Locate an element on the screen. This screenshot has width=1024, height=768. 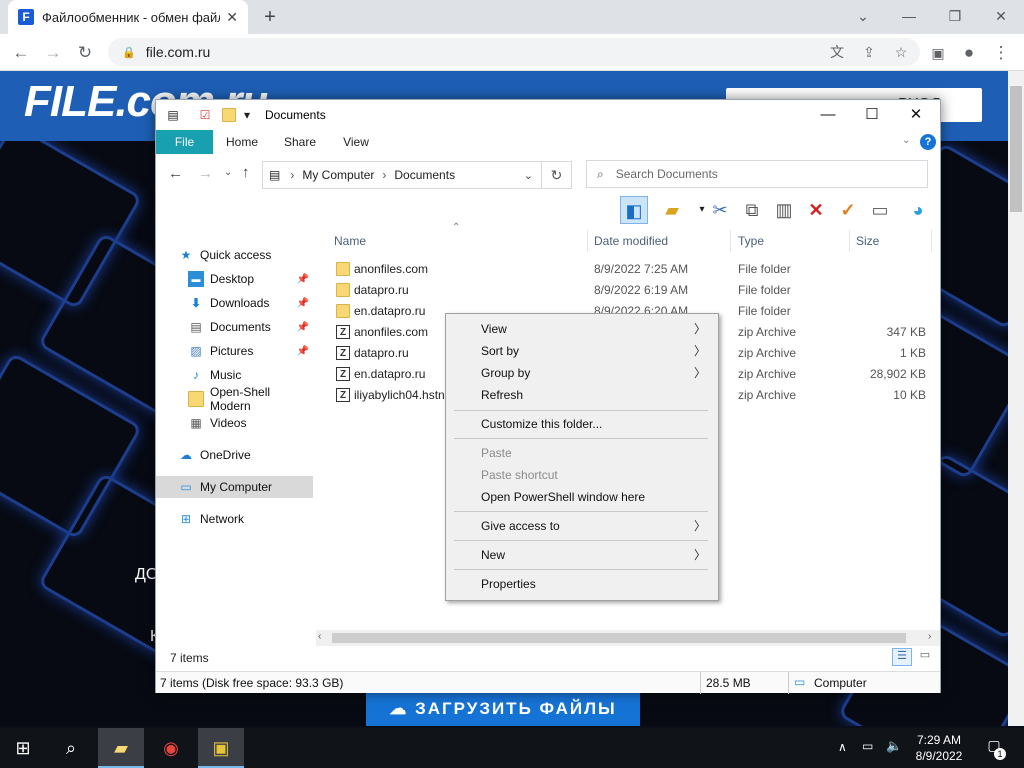
network-tray-icon: ▭ is located at coordinates (867, 746).